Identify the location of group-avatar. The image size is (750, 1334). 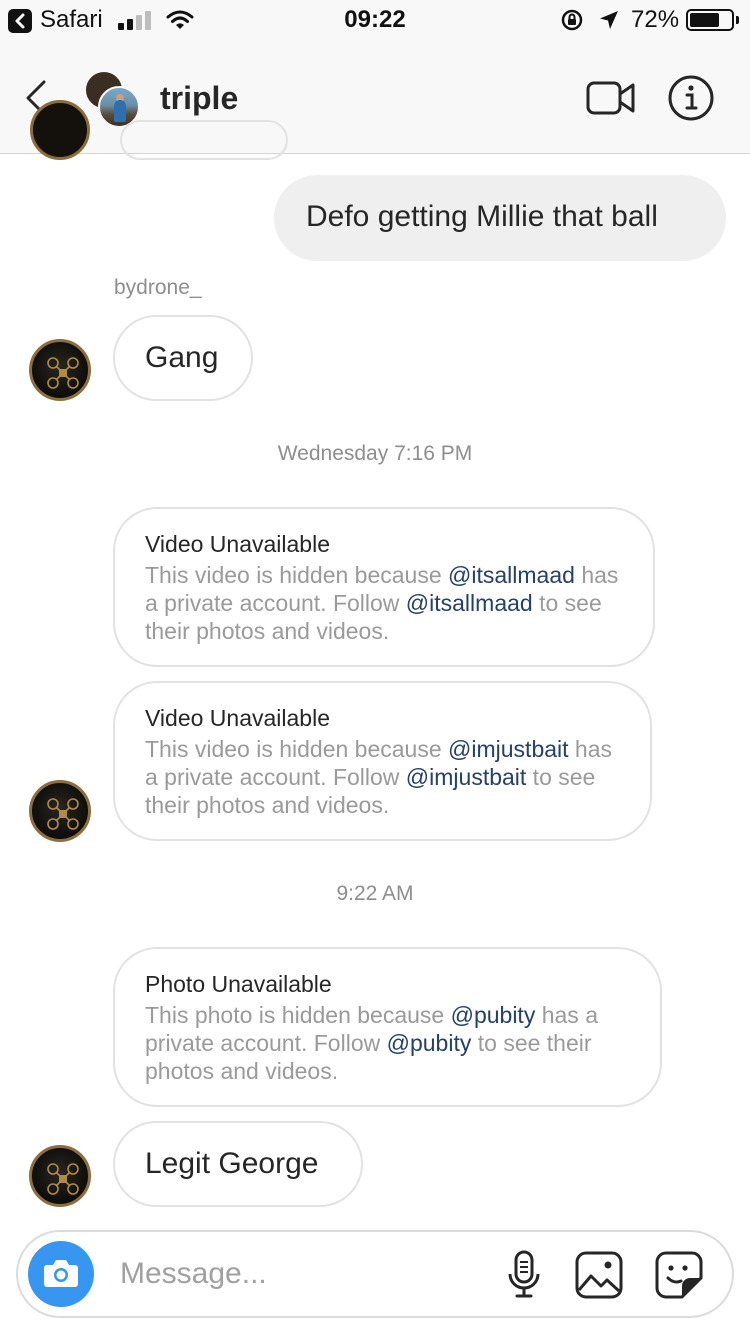
(114, 99).